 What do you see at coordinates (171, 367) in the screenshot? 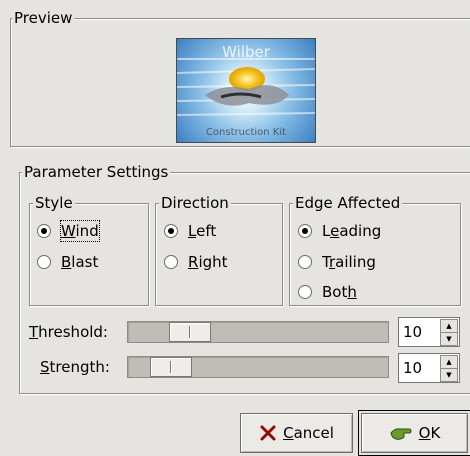
I see `strength-slider-thumb` at bounding box center [171, 367].